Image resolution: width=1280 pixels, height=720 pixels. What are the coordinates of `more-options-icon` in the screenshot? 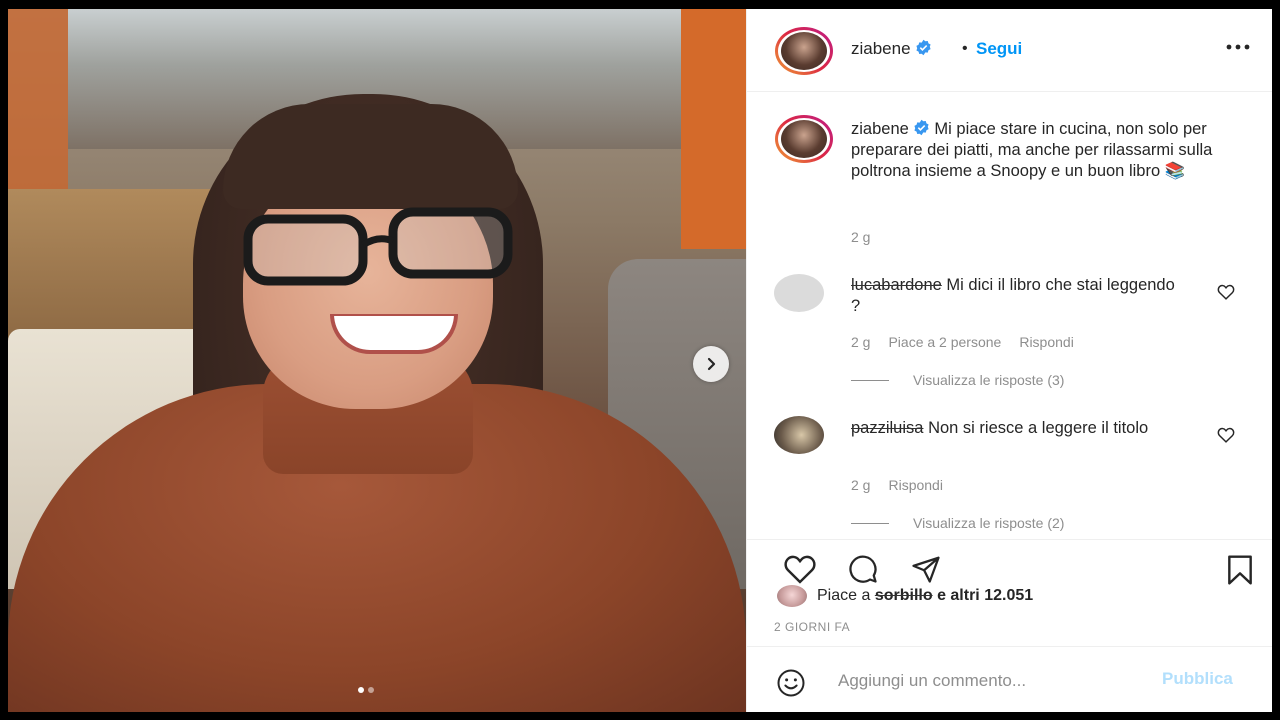 It's located at (1238, 47).